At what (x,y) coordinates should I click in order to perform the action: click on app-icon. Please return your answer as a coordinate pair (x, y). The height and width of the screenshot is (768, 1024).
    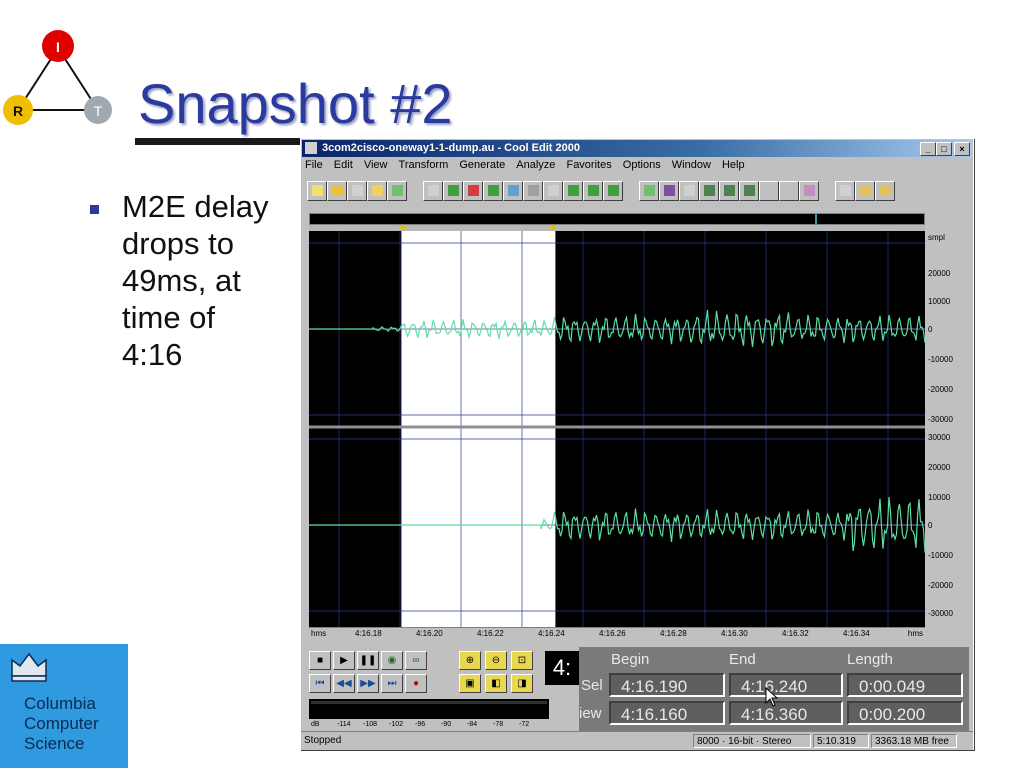
    Looking at the image, I should click on (311, 148).